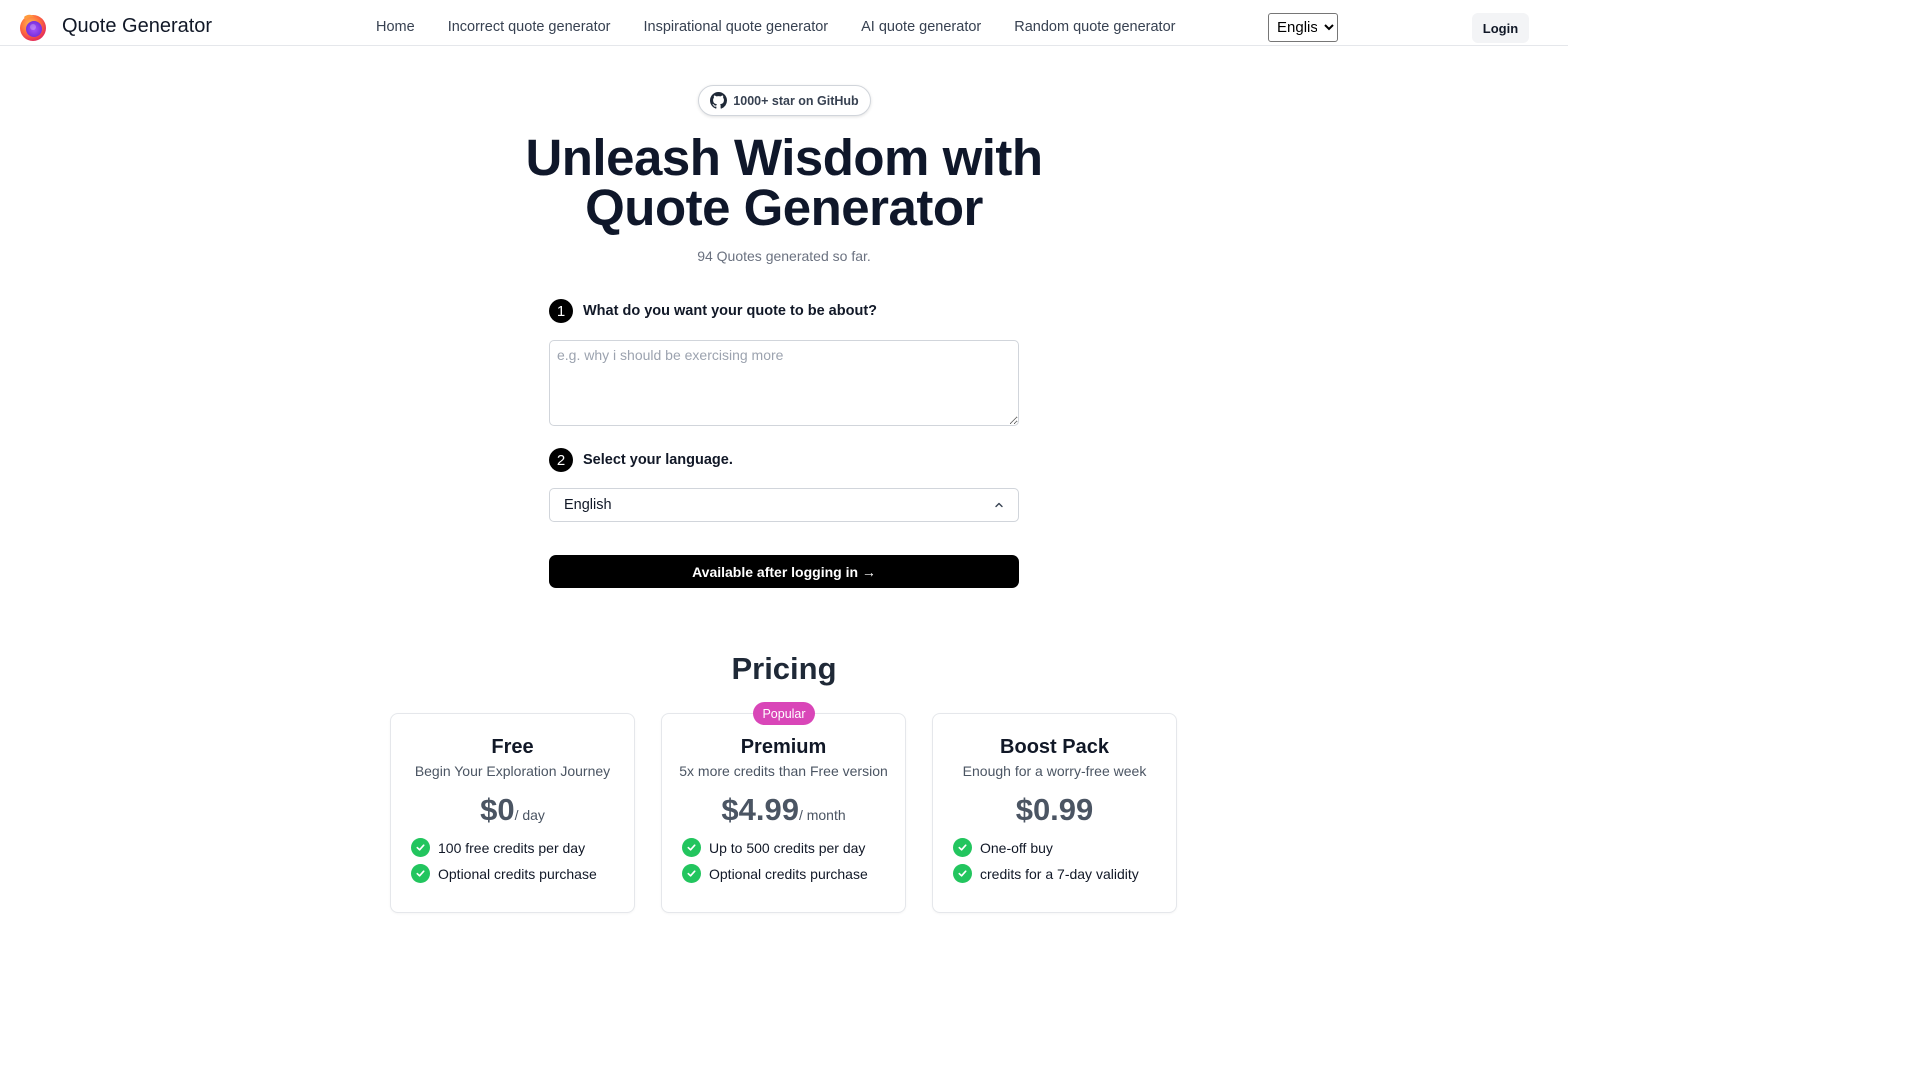  What do you see at coordinates (512, 747) in the screenshot?
I see `plan-name: Free` at bounding box center [512, 747].